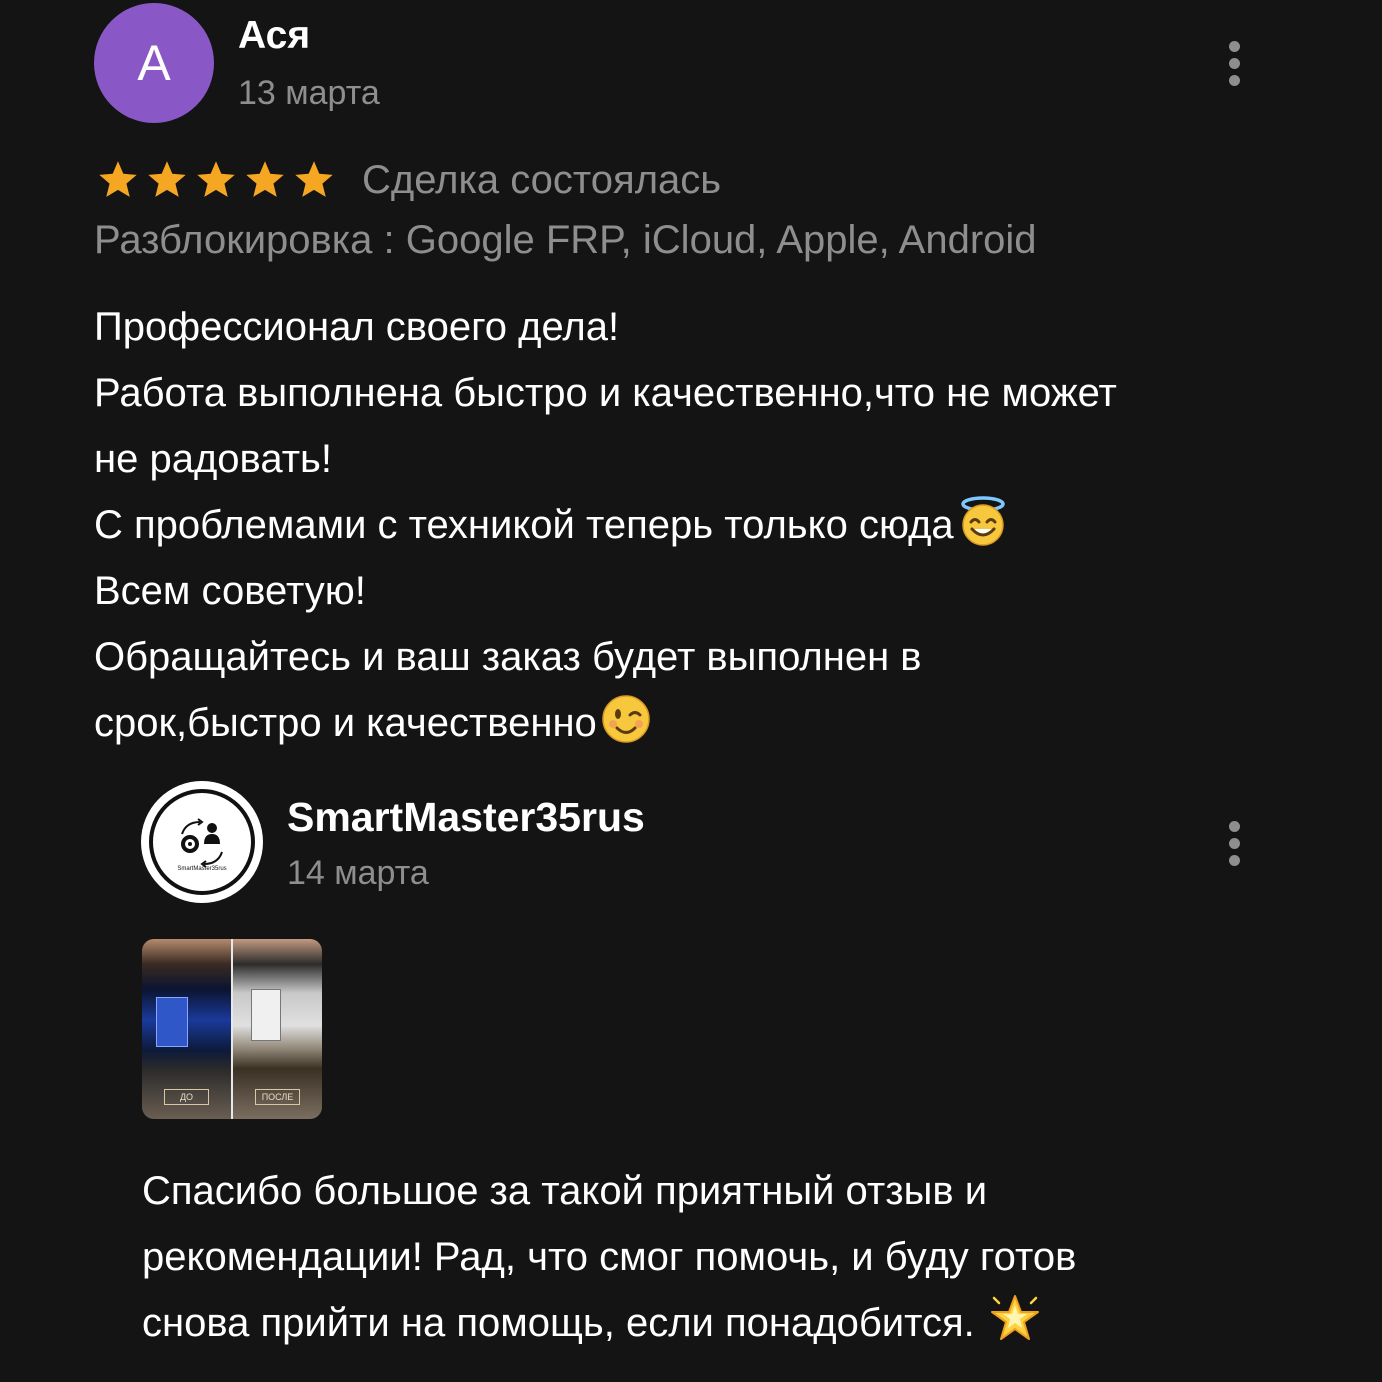 Image resolution: width=1382 pixels, height=1382 pixels. I want to click on photo-before: ДО, so click(186, 1029).